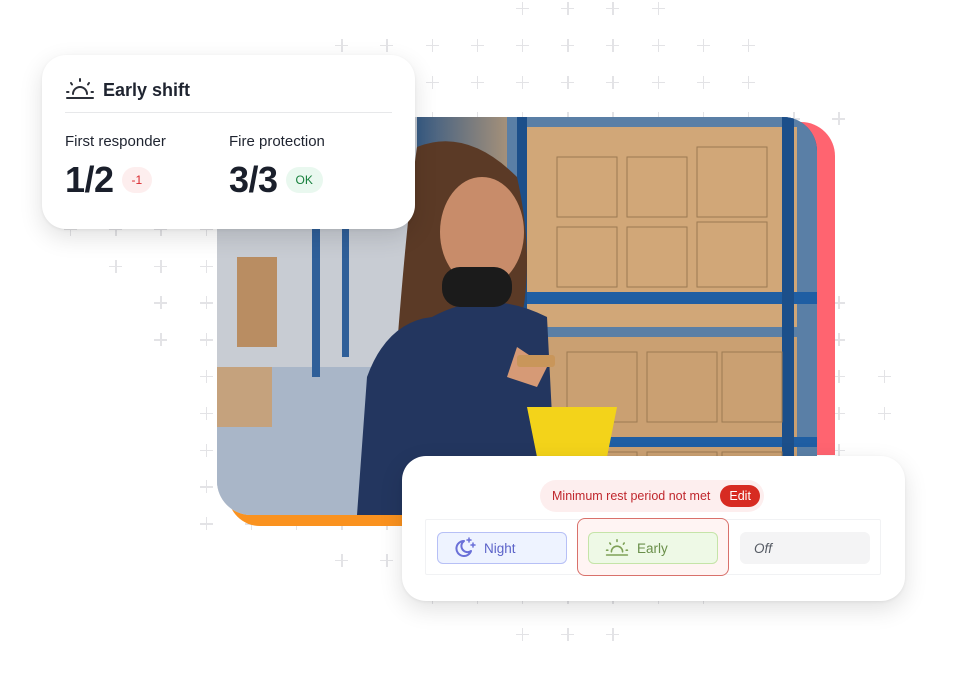 This screenshot has width=960, height=677. I want to click on moon-stars-icon, so click(465, 548).